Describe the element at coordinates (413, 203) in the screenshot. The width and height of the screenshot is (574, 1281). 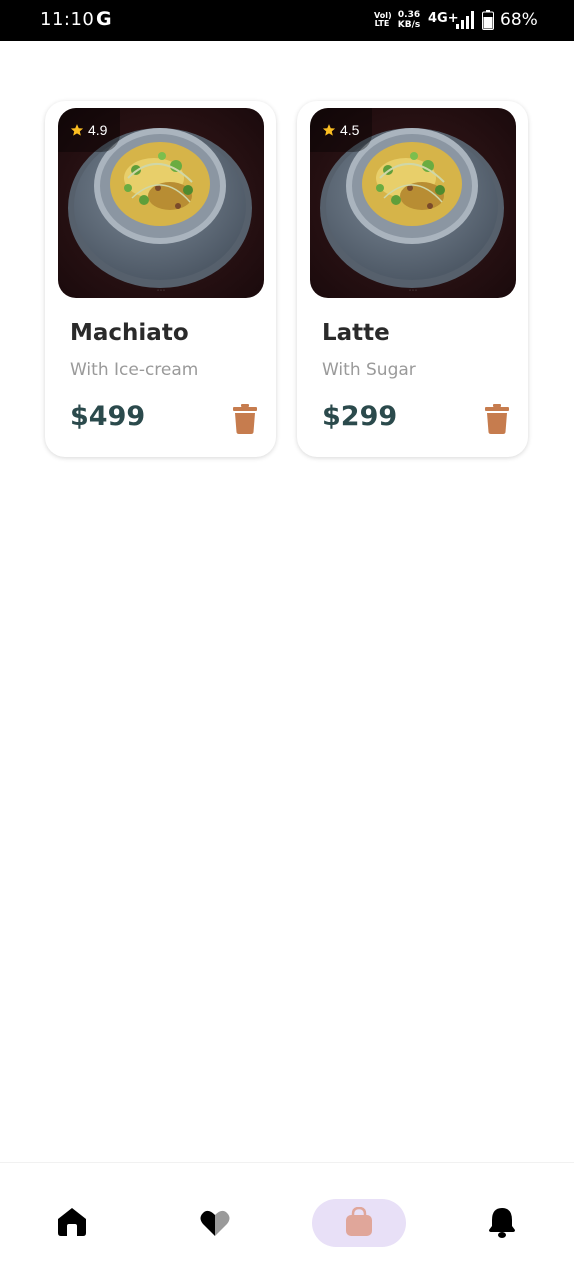
I see `pasta-bowl-image: ◦◦◦ 4.5` at that location.